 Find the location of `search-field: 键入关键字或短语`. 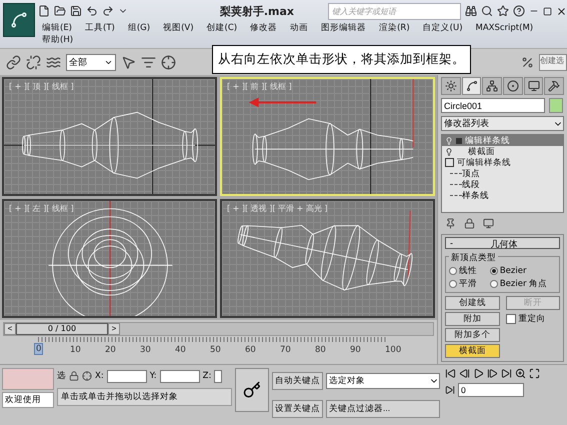

search-field: 键入关键字或短语 is located at coordinates (394, 11).